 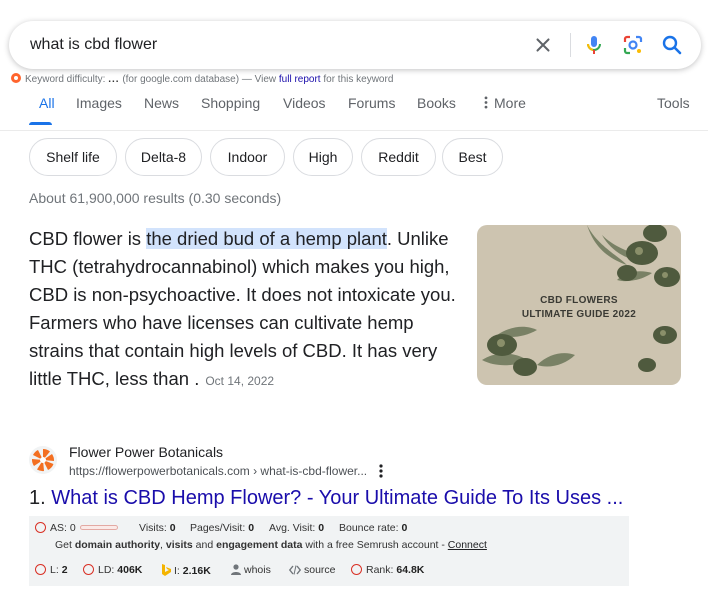 What do you see at coordinates (355, 45) in the screenshot?
I see `search-bar: what is cbd flower` at bounding box center [355, 45].